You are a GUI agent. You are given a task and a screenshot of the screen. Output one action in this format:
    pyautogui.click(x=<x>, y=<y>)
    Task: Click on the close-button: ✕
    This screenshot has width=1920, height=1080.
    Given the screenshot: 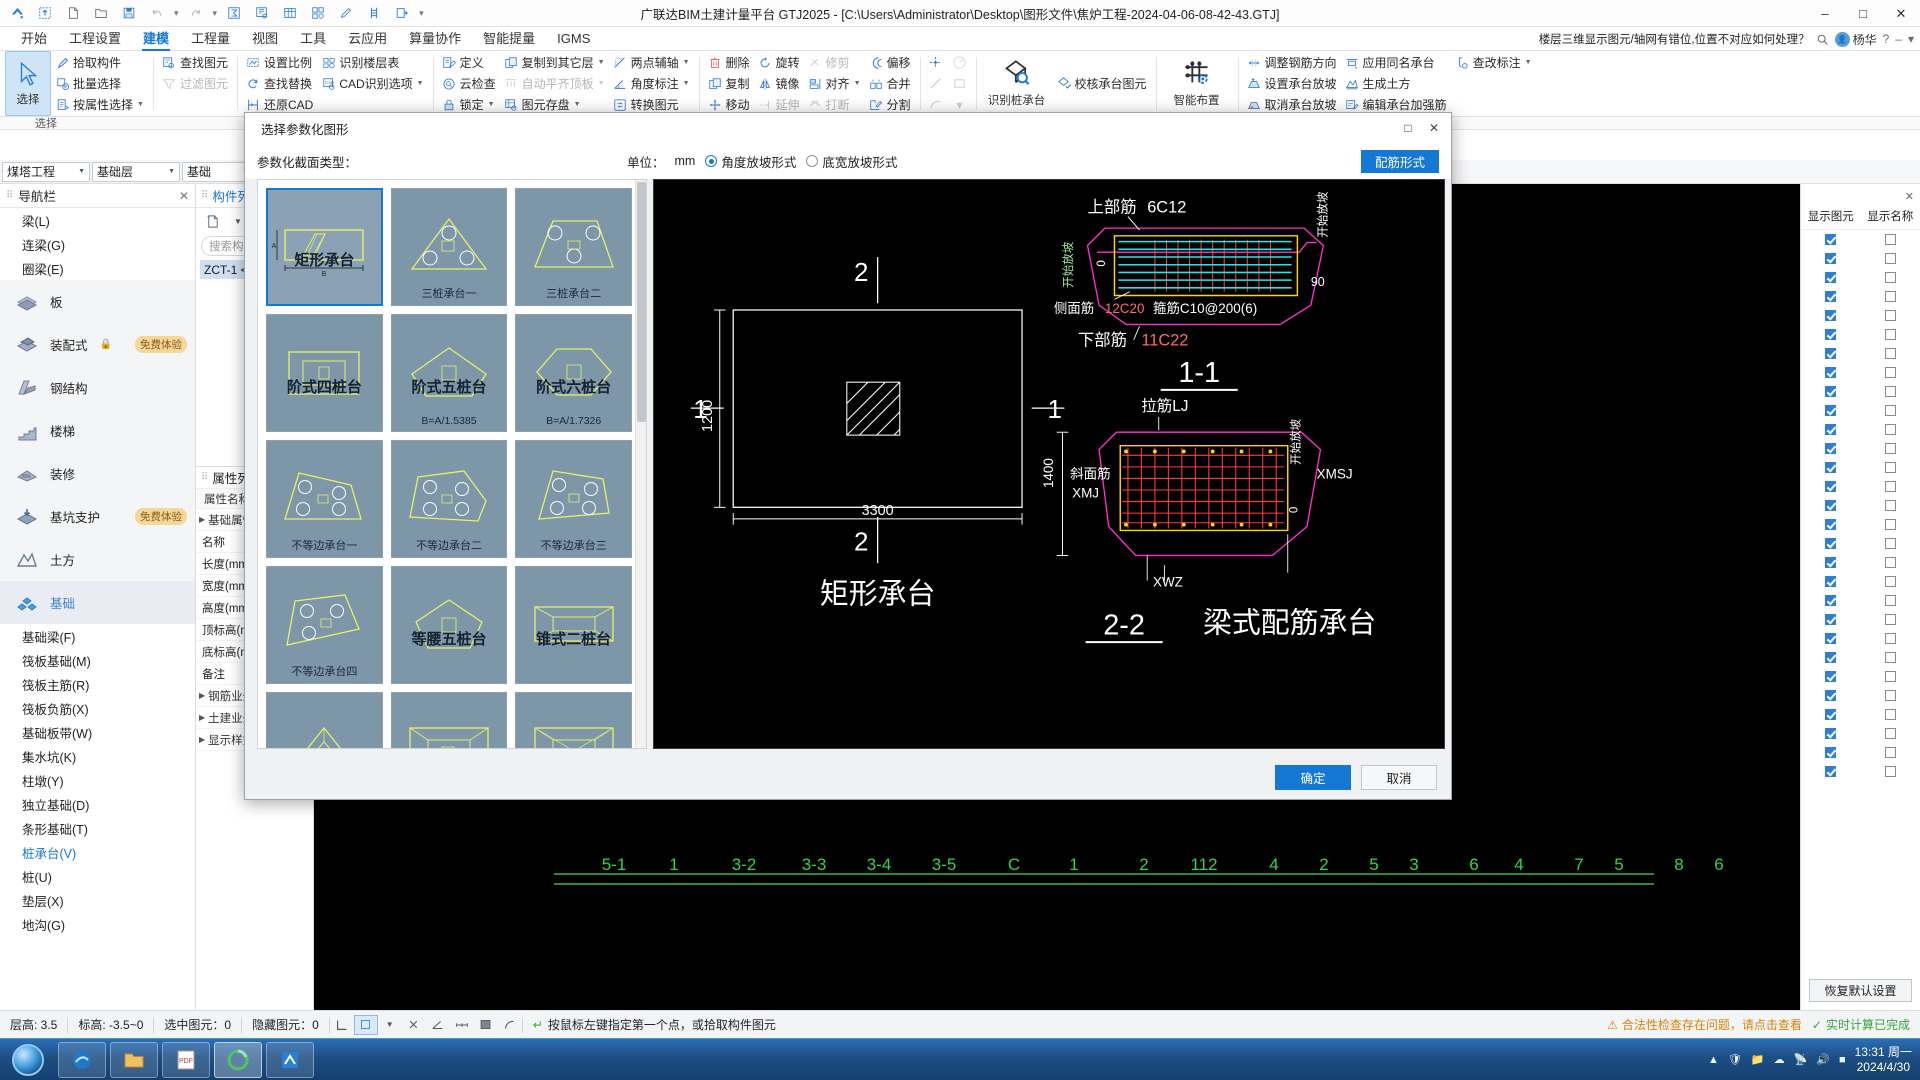 What is the action you would take?
    pyautogui.click(x=1901, y=13)
    